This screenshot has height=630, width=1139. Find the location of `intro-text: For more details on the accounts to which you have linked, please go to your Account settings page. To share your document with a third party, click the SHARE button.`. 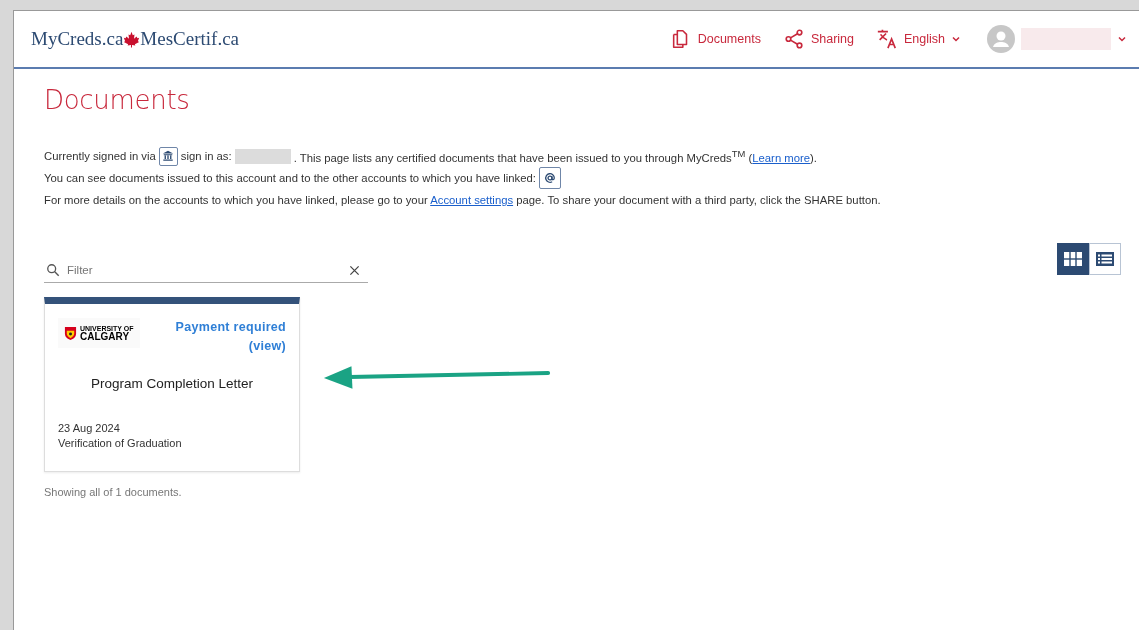

intro-text: For more details on the accounts to which you have linked, please go to your Account settings page. To share your document with a third party, click the SHARE button. is located at coordinates (462, 200).